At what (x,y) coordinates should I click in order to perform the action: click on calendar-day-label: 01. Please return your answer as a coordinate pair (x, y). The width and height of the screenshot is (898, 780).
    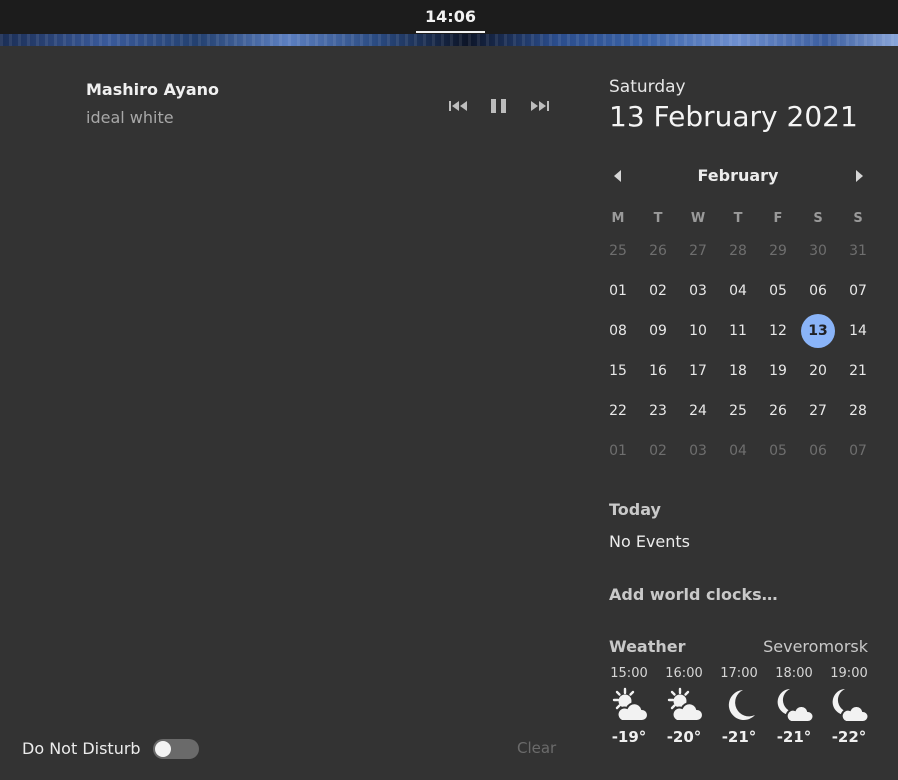
    Looking at the image, I should click on (618, 451).